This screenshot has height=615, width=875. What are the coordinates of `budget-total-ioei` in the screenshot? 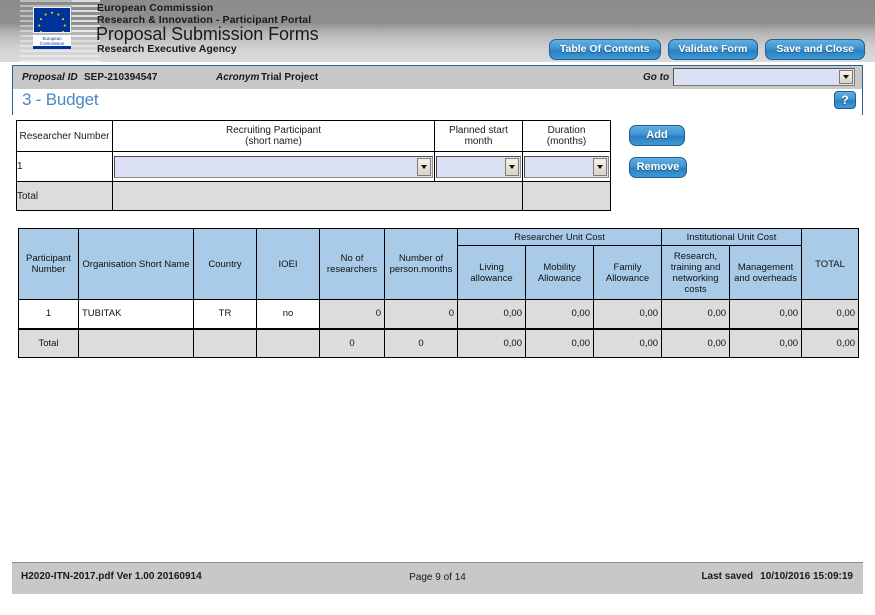 It's located at (288, 342).